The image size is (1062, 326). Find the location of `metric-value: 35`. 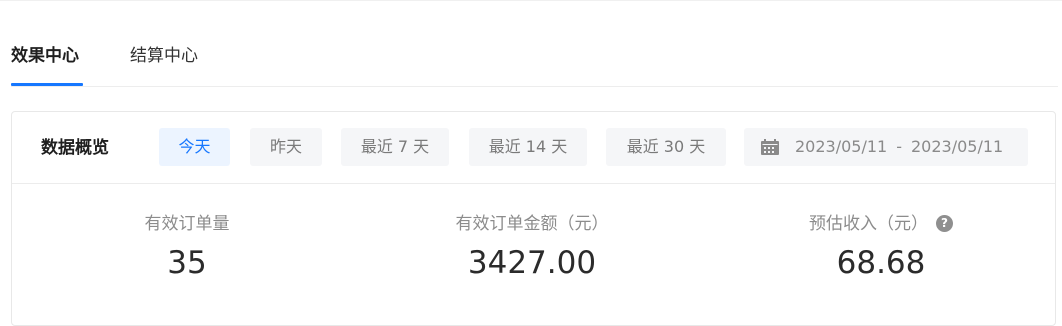

metric-value: 35 is located at coordinates (187, 263).